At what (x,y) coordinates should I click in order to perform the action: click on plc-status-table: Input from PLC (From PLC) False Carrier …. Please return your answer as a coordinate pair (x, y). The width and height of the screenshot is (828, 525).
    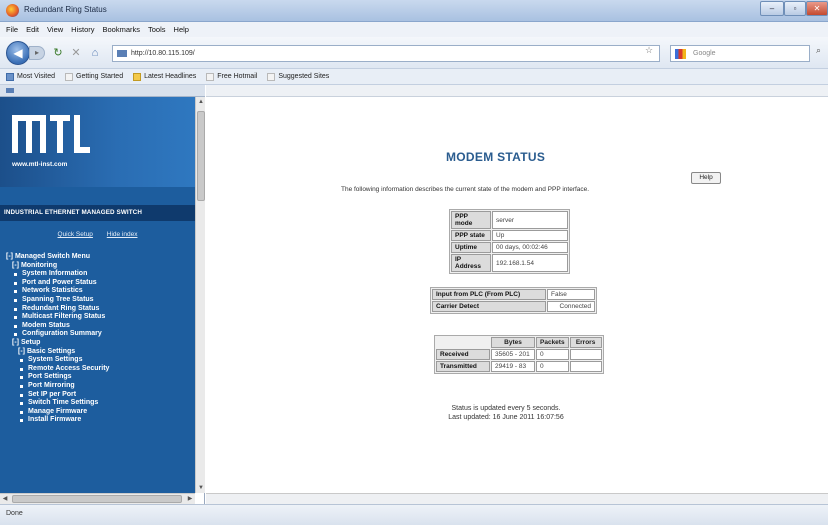
    Looking at the image, I should click on (513, 300).